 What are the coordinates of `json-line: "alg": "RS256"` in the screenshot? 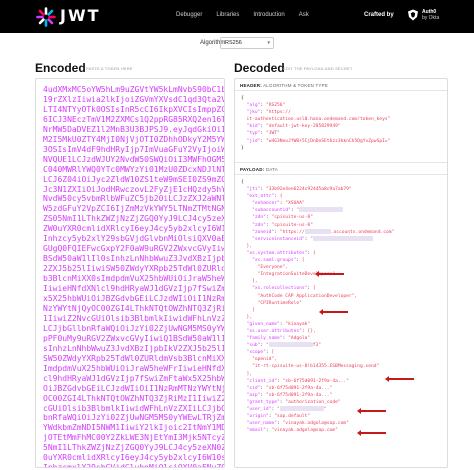 It's located at (266, 106).